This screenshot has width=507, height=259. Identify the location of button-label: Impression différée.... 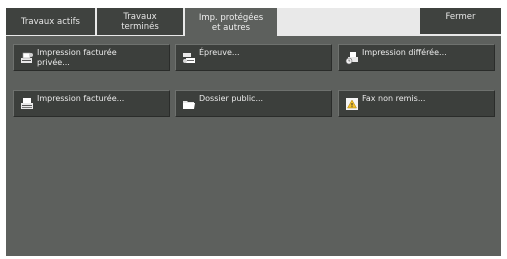
(404, 52).